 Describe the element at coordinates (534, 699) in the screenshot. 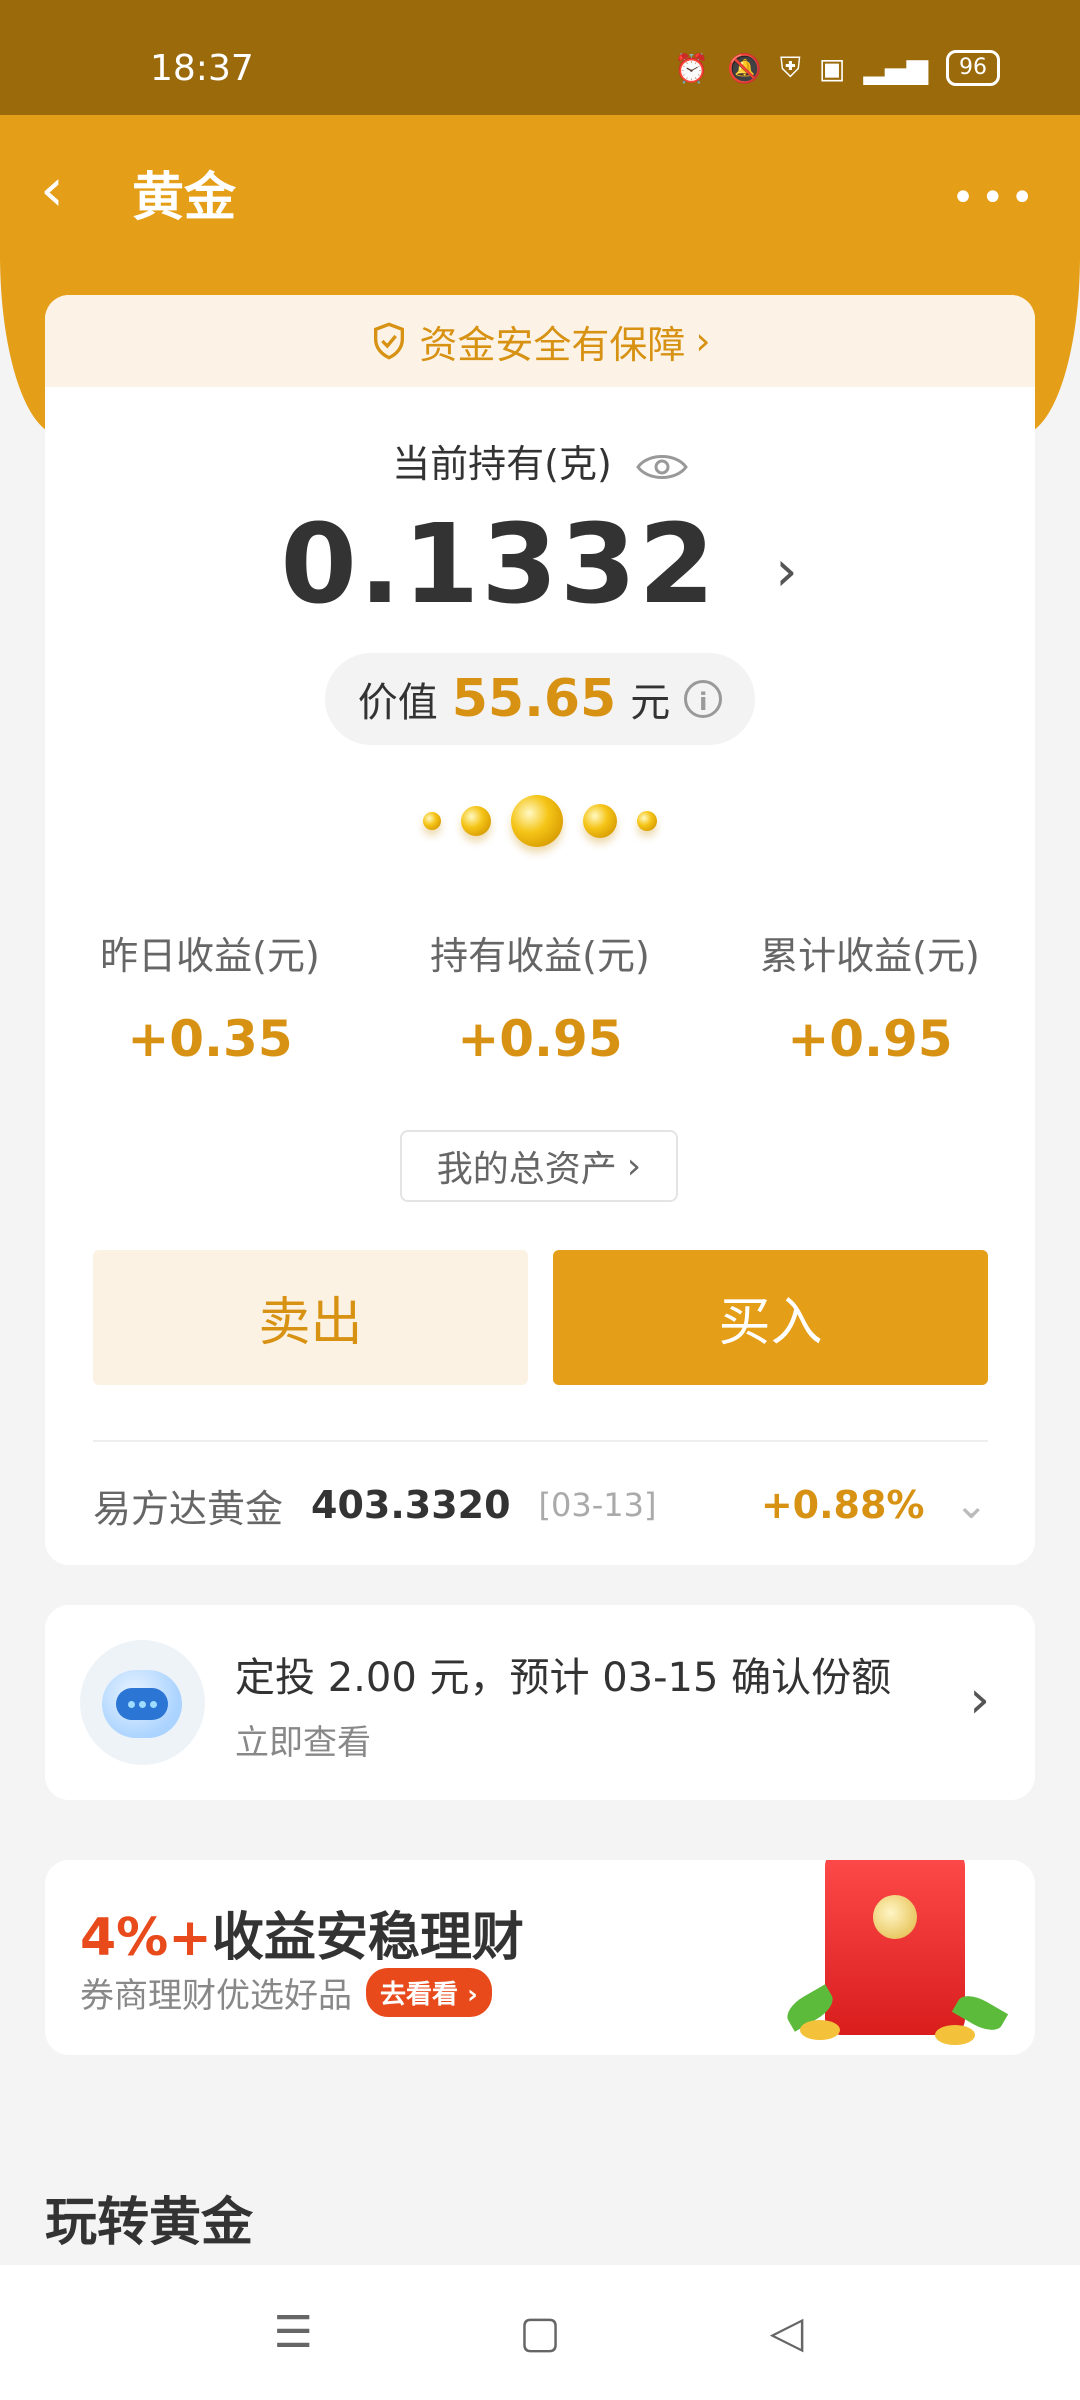

I see `value-amount: 55.65` at that location.